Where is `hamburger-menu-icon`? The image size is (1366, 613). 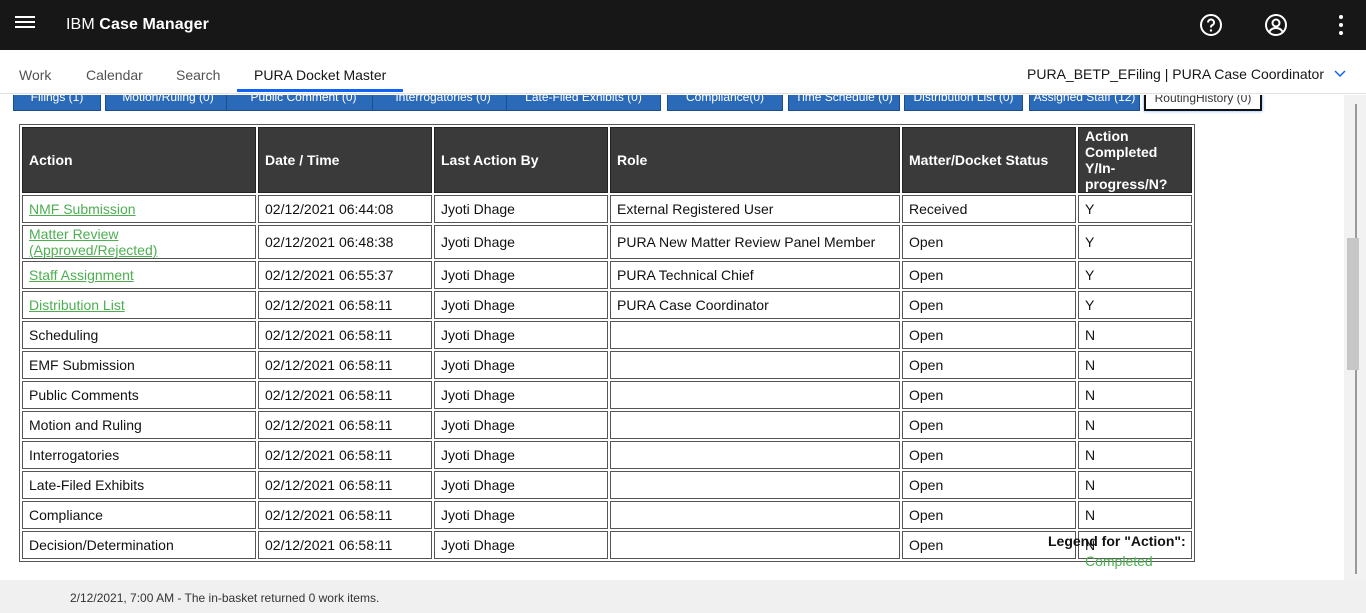
hamburger-menu-icon is located at coordinates (25, 24).